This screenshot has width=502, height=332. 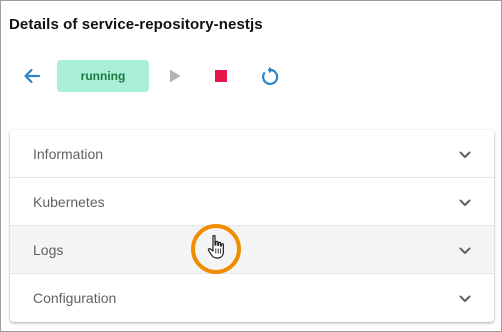 I want to click on restart-icon, so click(x=270, y=75).